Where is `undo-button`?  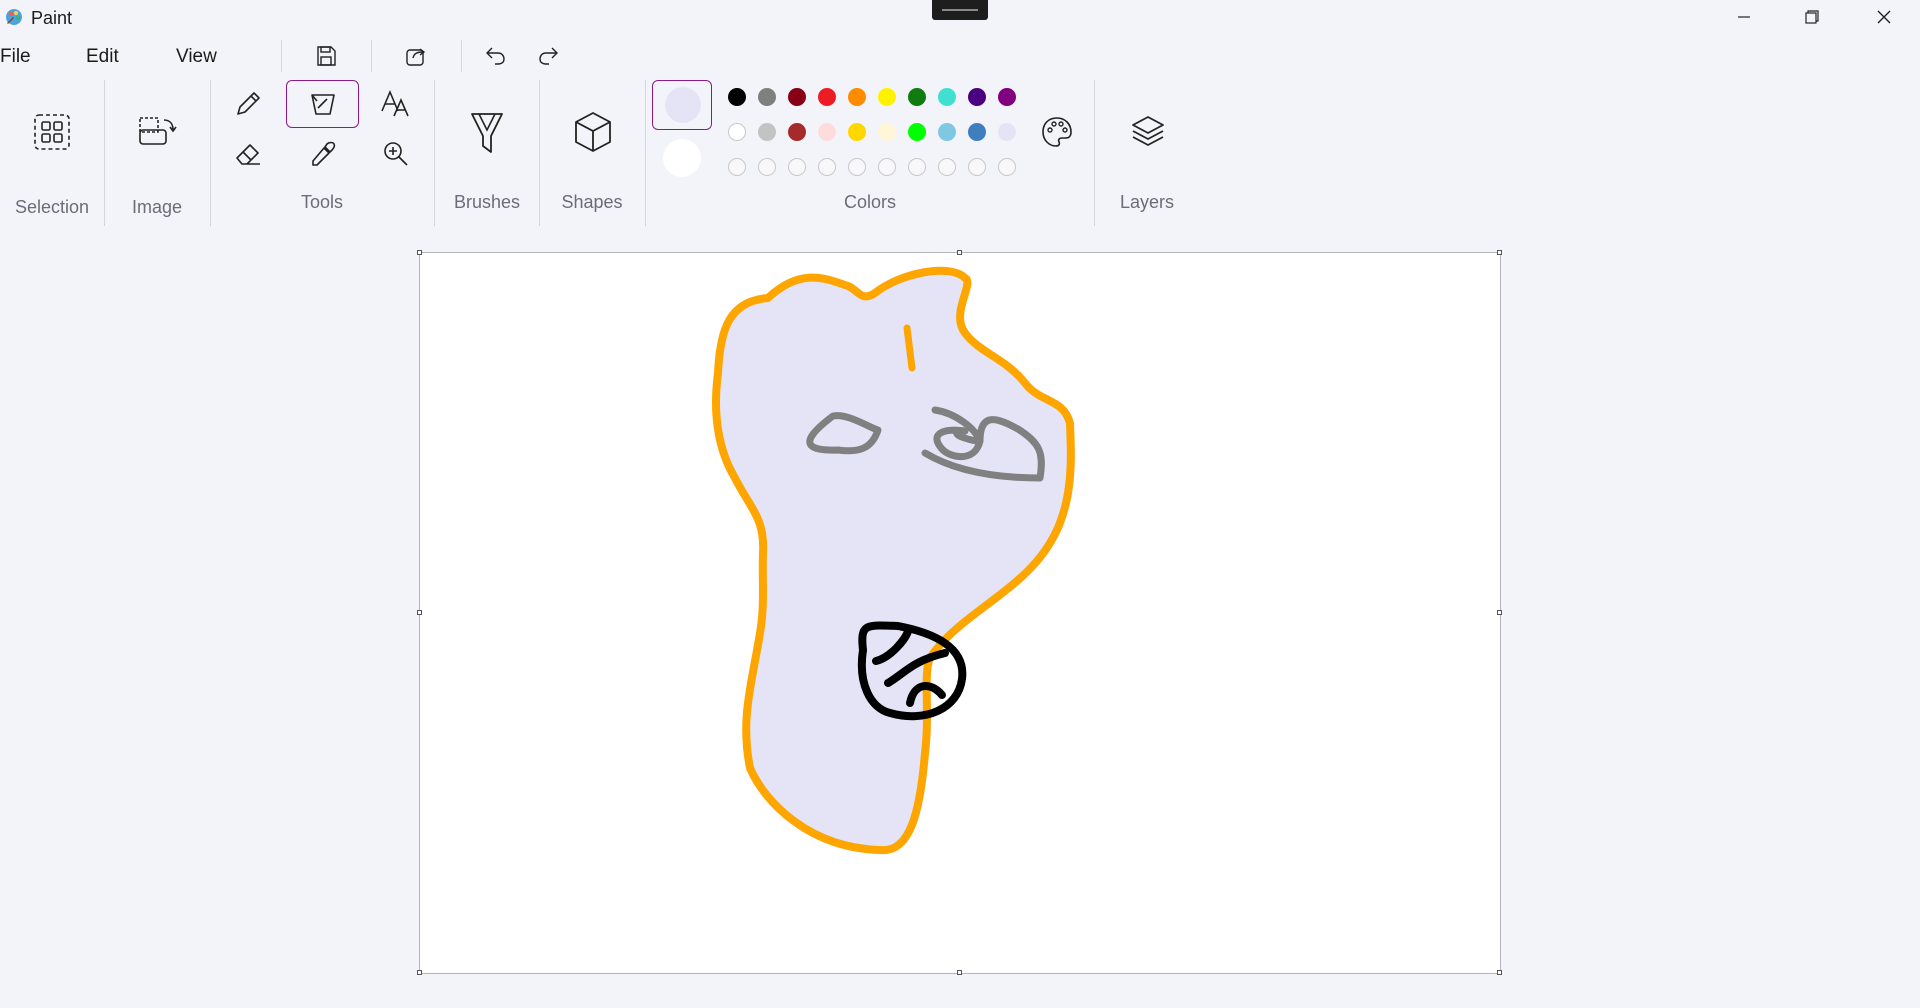
undo-button is located at coordinates (496, 56).